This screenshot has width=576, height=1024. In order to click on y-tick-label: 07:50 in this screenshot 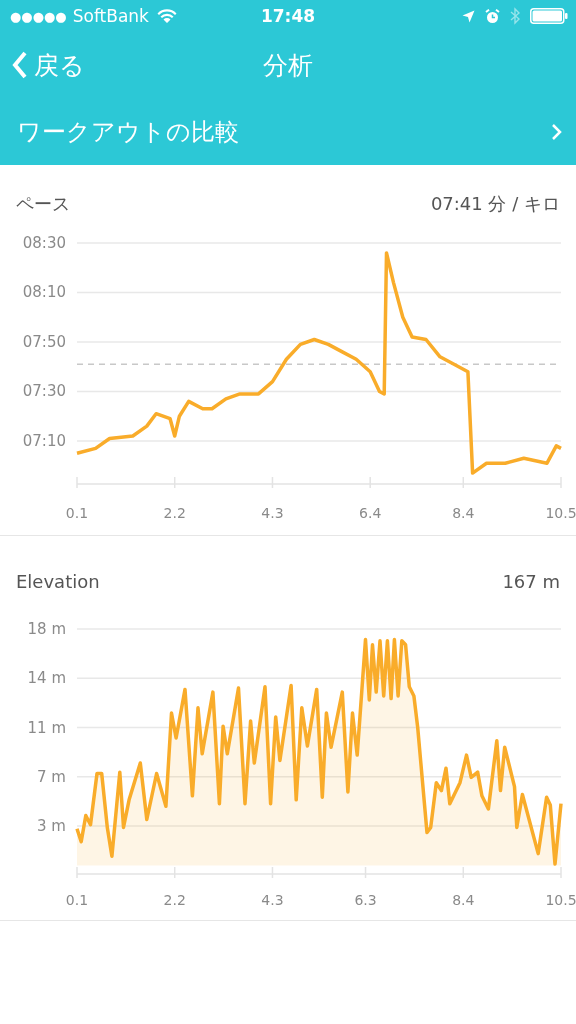, I will do `click(44, 341)`.